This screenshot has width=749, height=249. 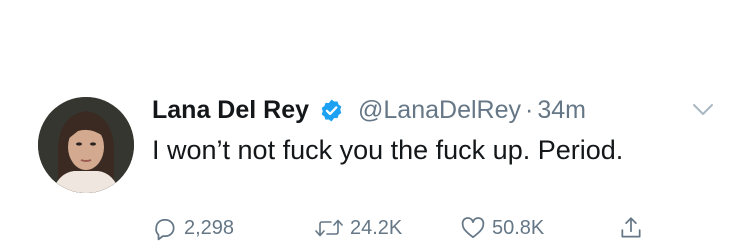 I want to click on reply-button: 2,298, so click(x=233, y=228).